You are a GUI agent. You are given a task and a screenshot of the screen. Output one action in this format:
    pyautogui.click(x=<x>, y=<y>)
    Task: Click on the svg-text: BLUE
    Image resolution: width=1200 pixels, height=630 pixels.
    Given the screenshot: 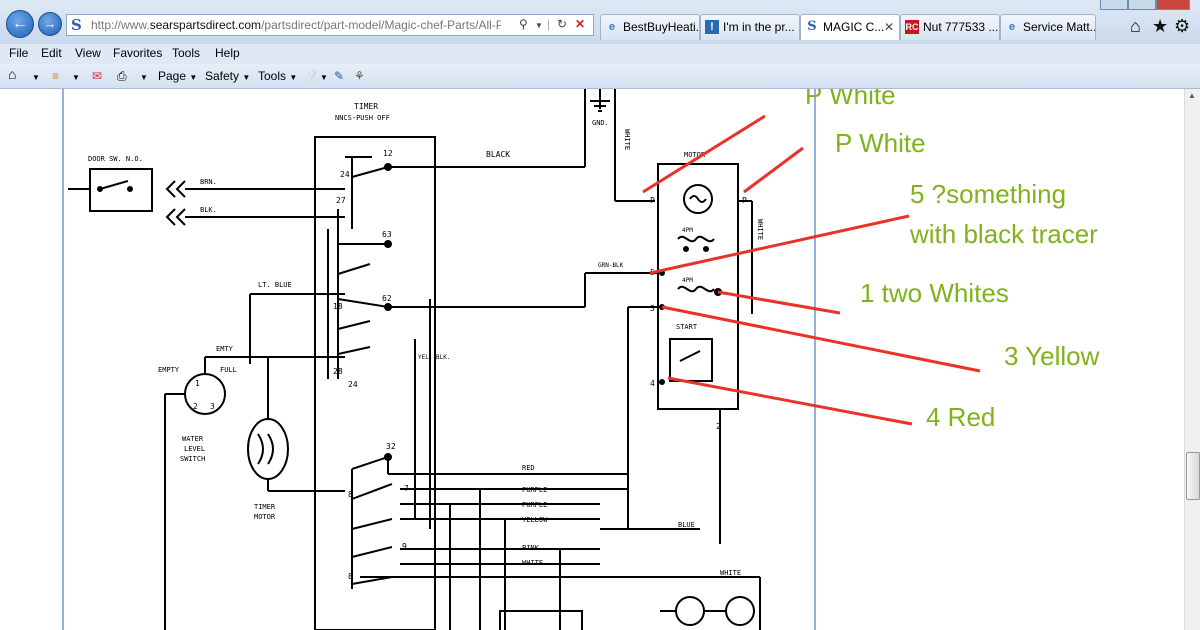 What is the action you would take?
    pyautogui.click(x=686, y=525)
    